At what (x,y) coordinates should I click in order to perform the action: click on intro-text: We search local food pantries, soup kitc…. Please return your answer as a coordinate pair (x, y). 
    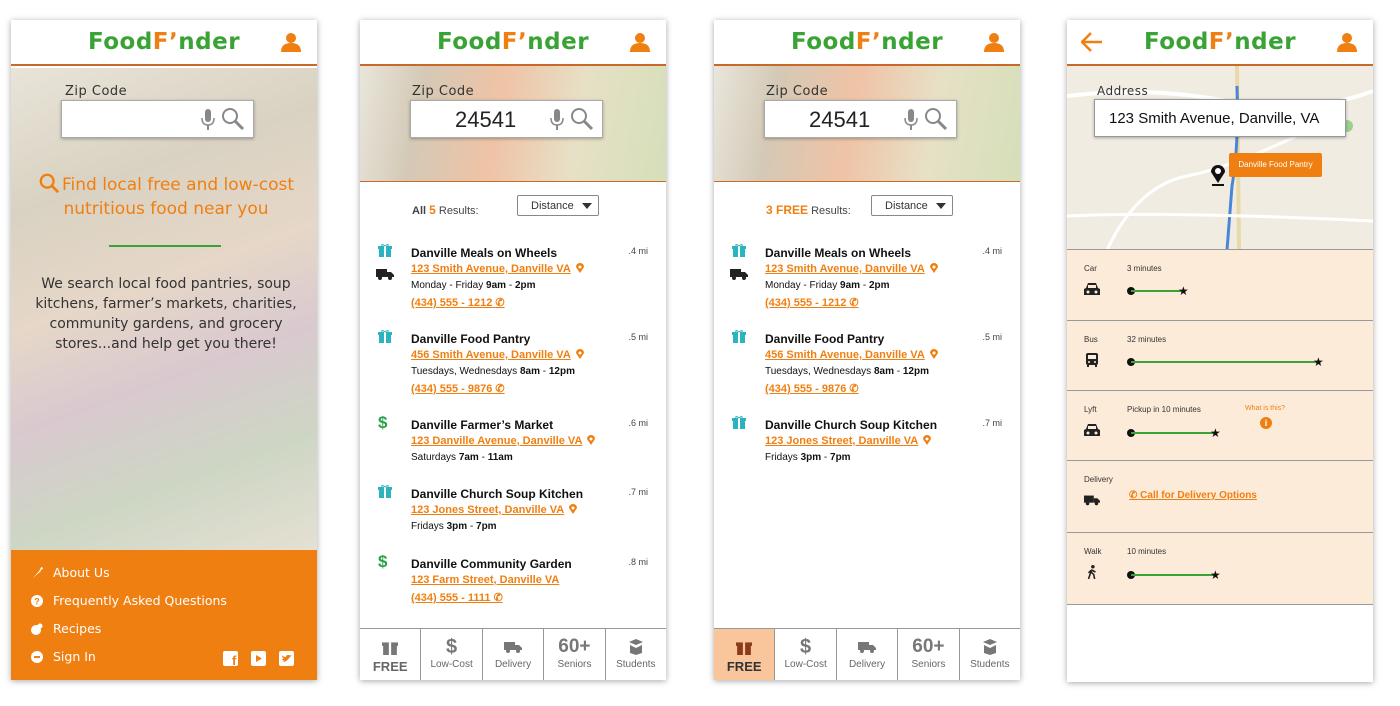
    Looking at the image, I should click on (166, 314).